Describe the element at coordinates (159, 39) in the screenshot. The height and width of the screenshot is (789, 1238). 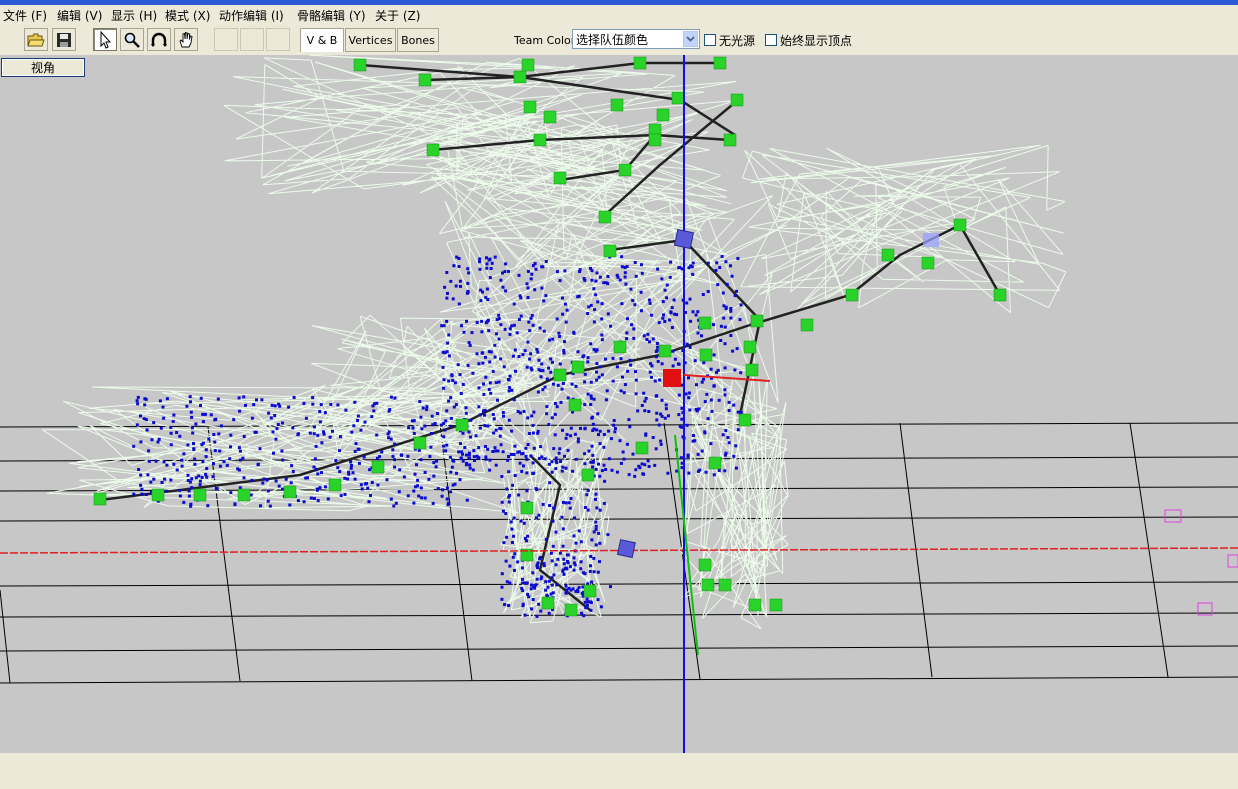
I see `rotate-tool-button` at that location.